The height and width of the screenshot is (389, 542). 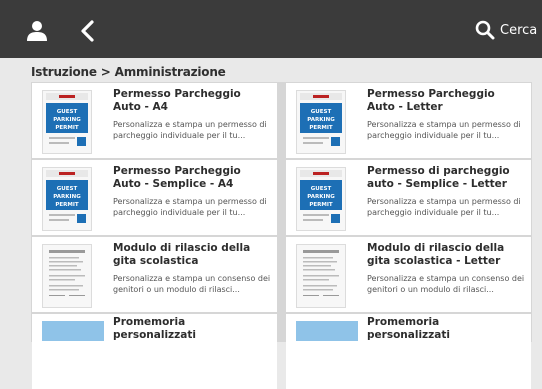 I want to click on breadcrumb: Istruzione > Amministrazione, so click(x=128, y=72).